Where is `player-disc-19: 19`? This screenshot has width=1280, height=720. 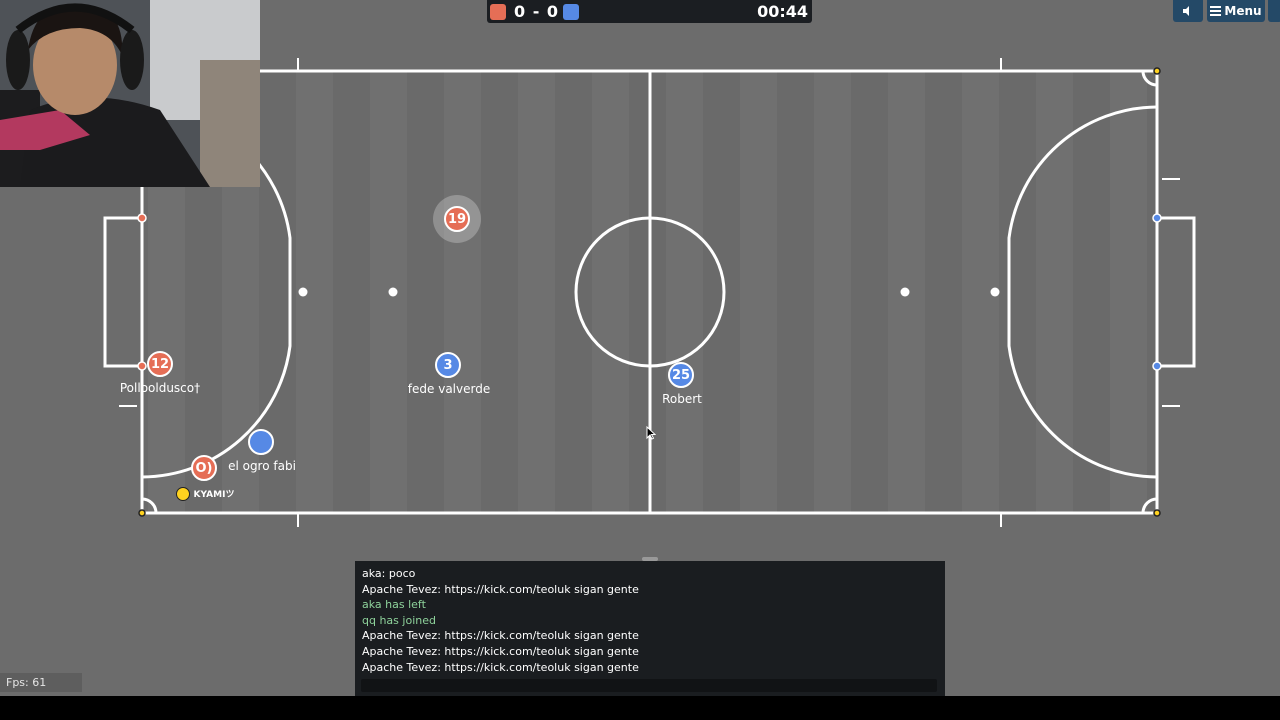
player-disc-19: 19 is located at coordinates (457, 219).